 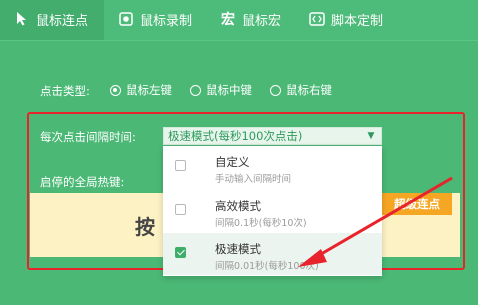 What do you see at coordinates (375, 221) in the screenshot?
I see `annotation-arrow-icon` at bounding box center [375, 221].